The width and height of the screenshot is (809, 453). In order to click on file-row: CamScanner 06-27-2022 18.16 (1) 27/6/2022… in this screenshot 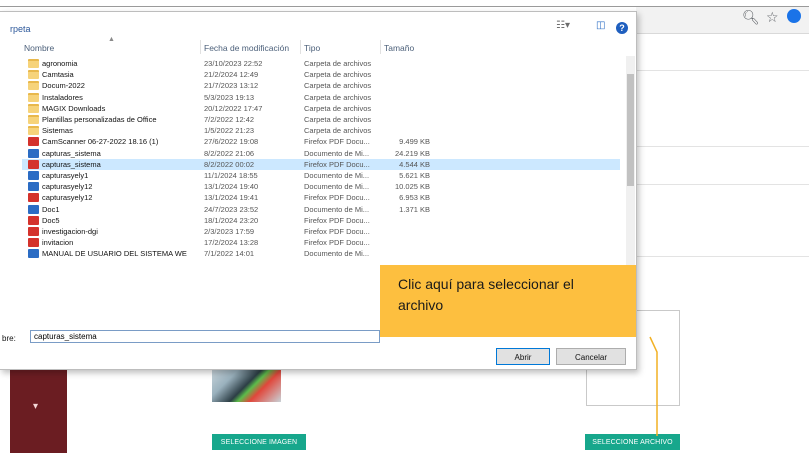, I will do `click(321, 141)`.